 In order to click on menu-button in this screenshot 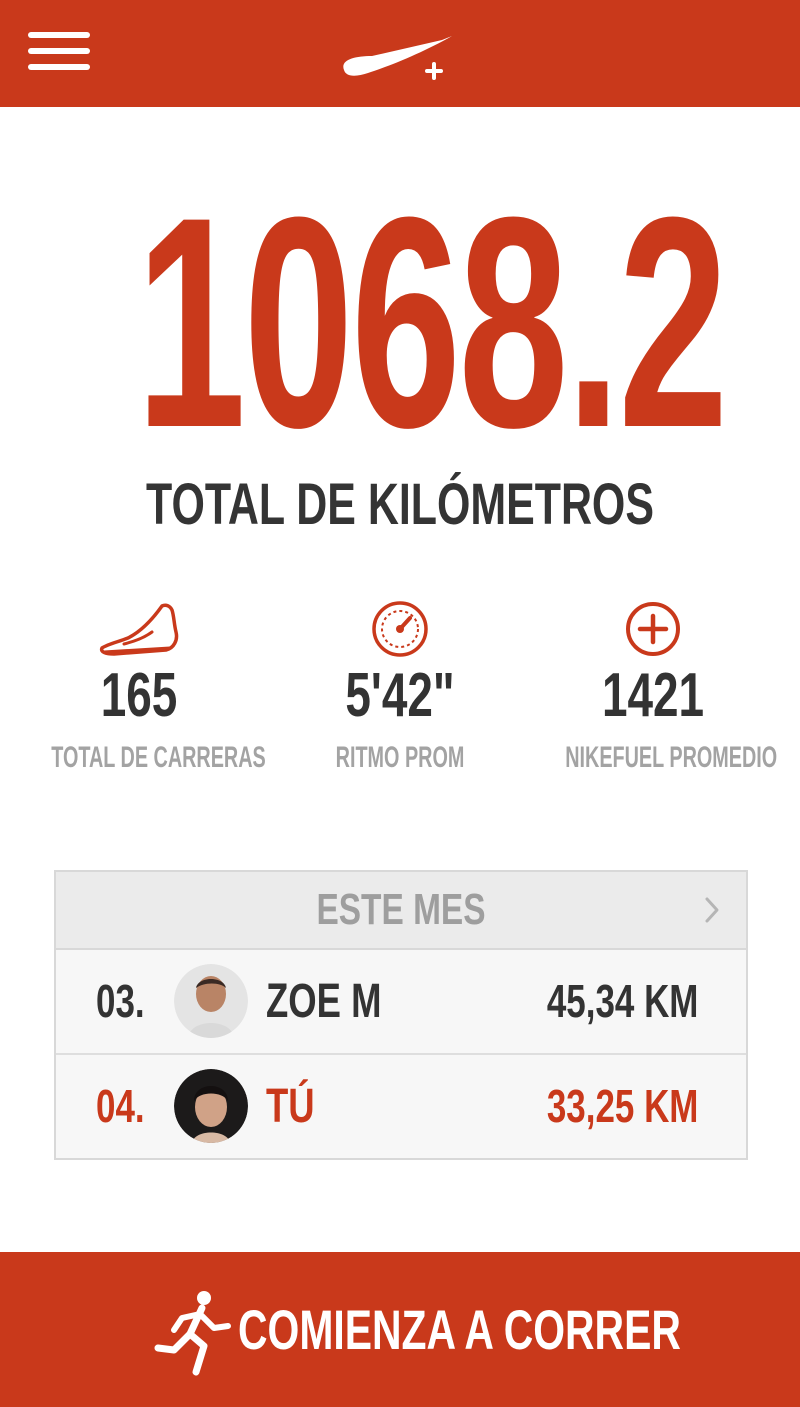, I will do `click(57, 51)`.